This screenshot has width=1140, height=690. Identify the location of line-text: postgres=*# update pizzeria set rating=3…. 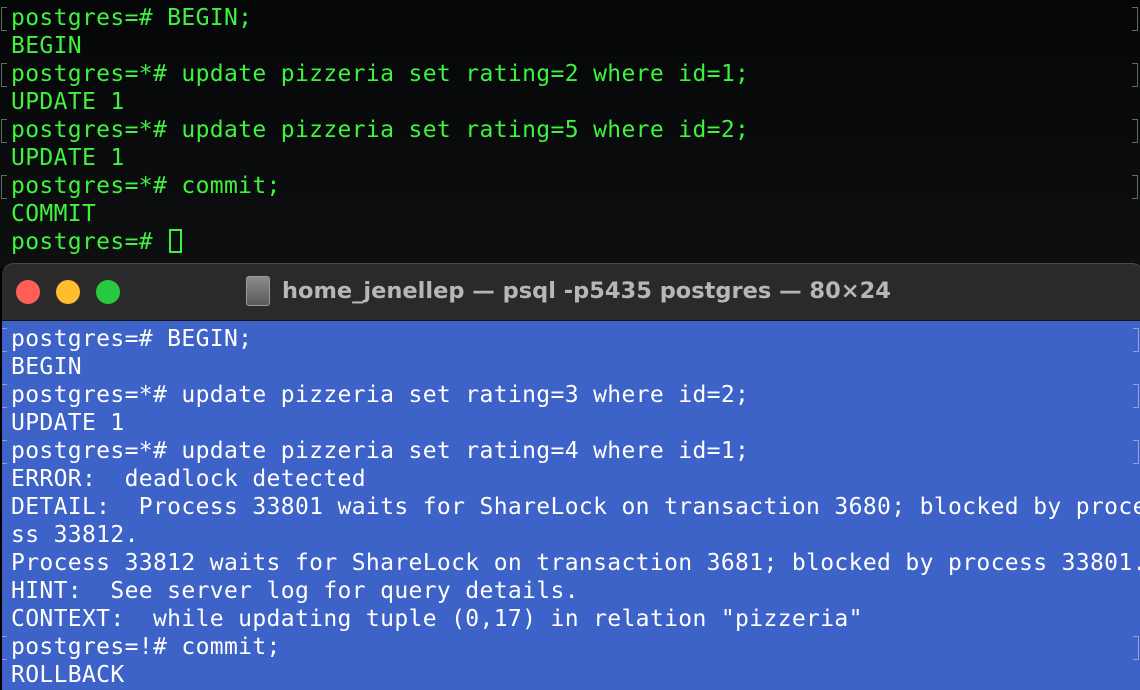
(380, 395).